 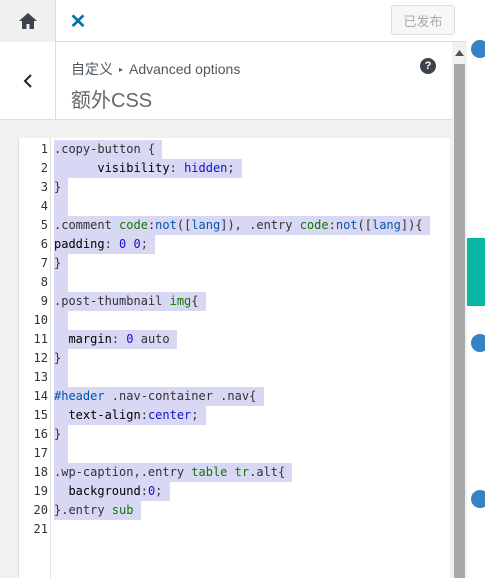 What do you see at coordinates (234, 206) in the screenshot?
I see `code-line: 4` at bounding box center [234, 206].